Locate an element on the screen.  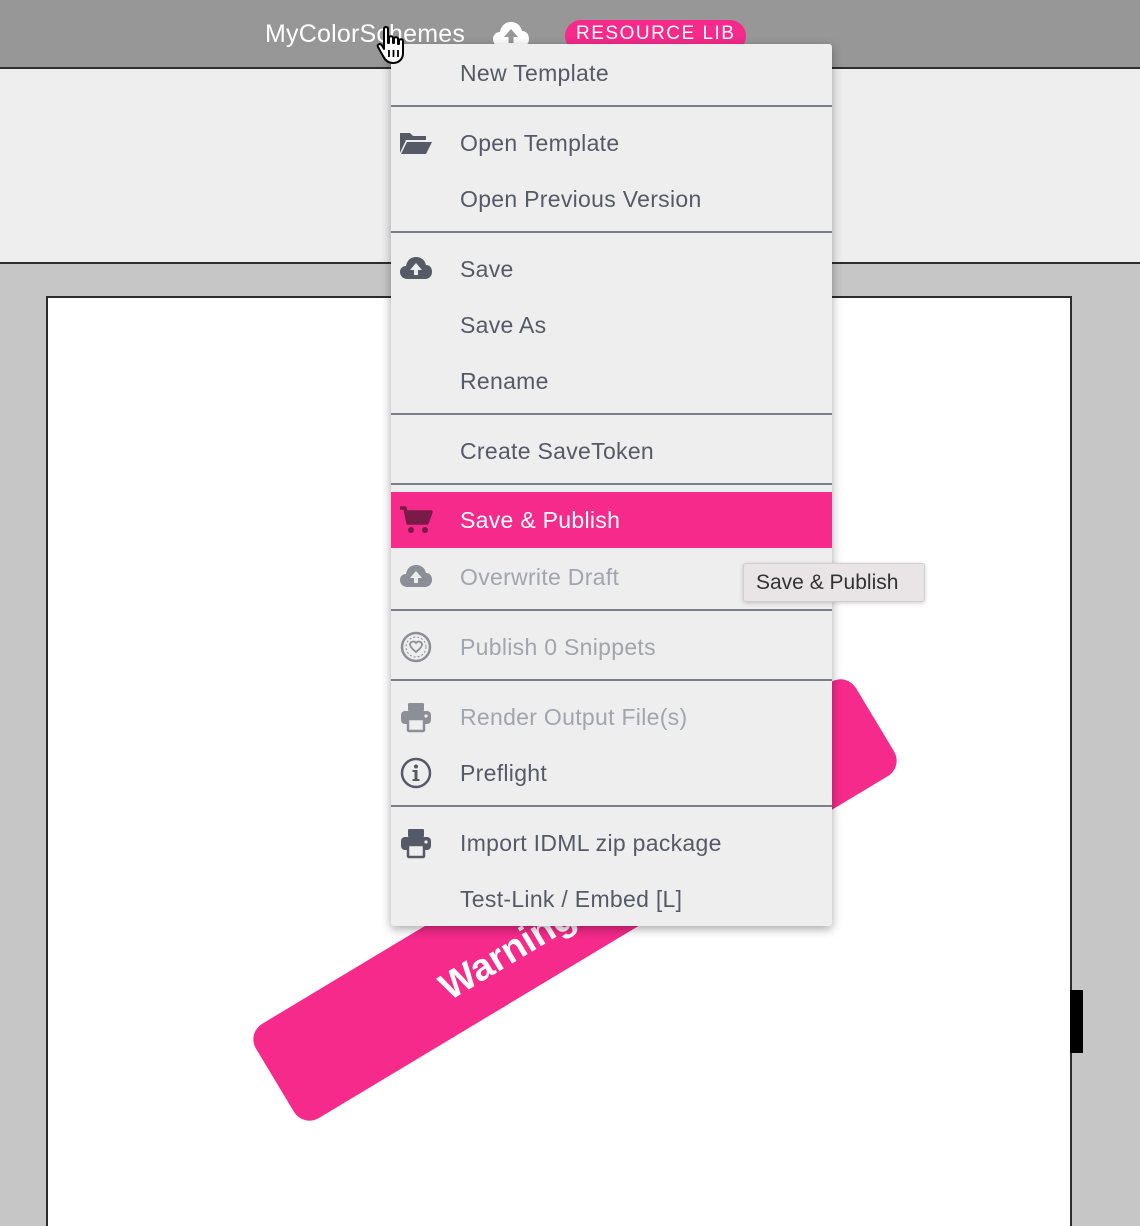
menu-item-save-as: Save As is located at coordinates (611, 325).